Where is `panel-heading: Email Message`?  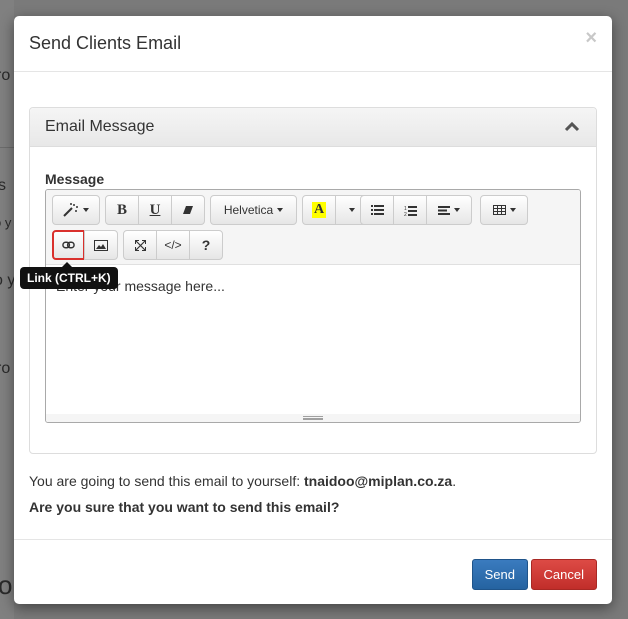
panel-heading: Email Message is located at coordinates (313, 127).